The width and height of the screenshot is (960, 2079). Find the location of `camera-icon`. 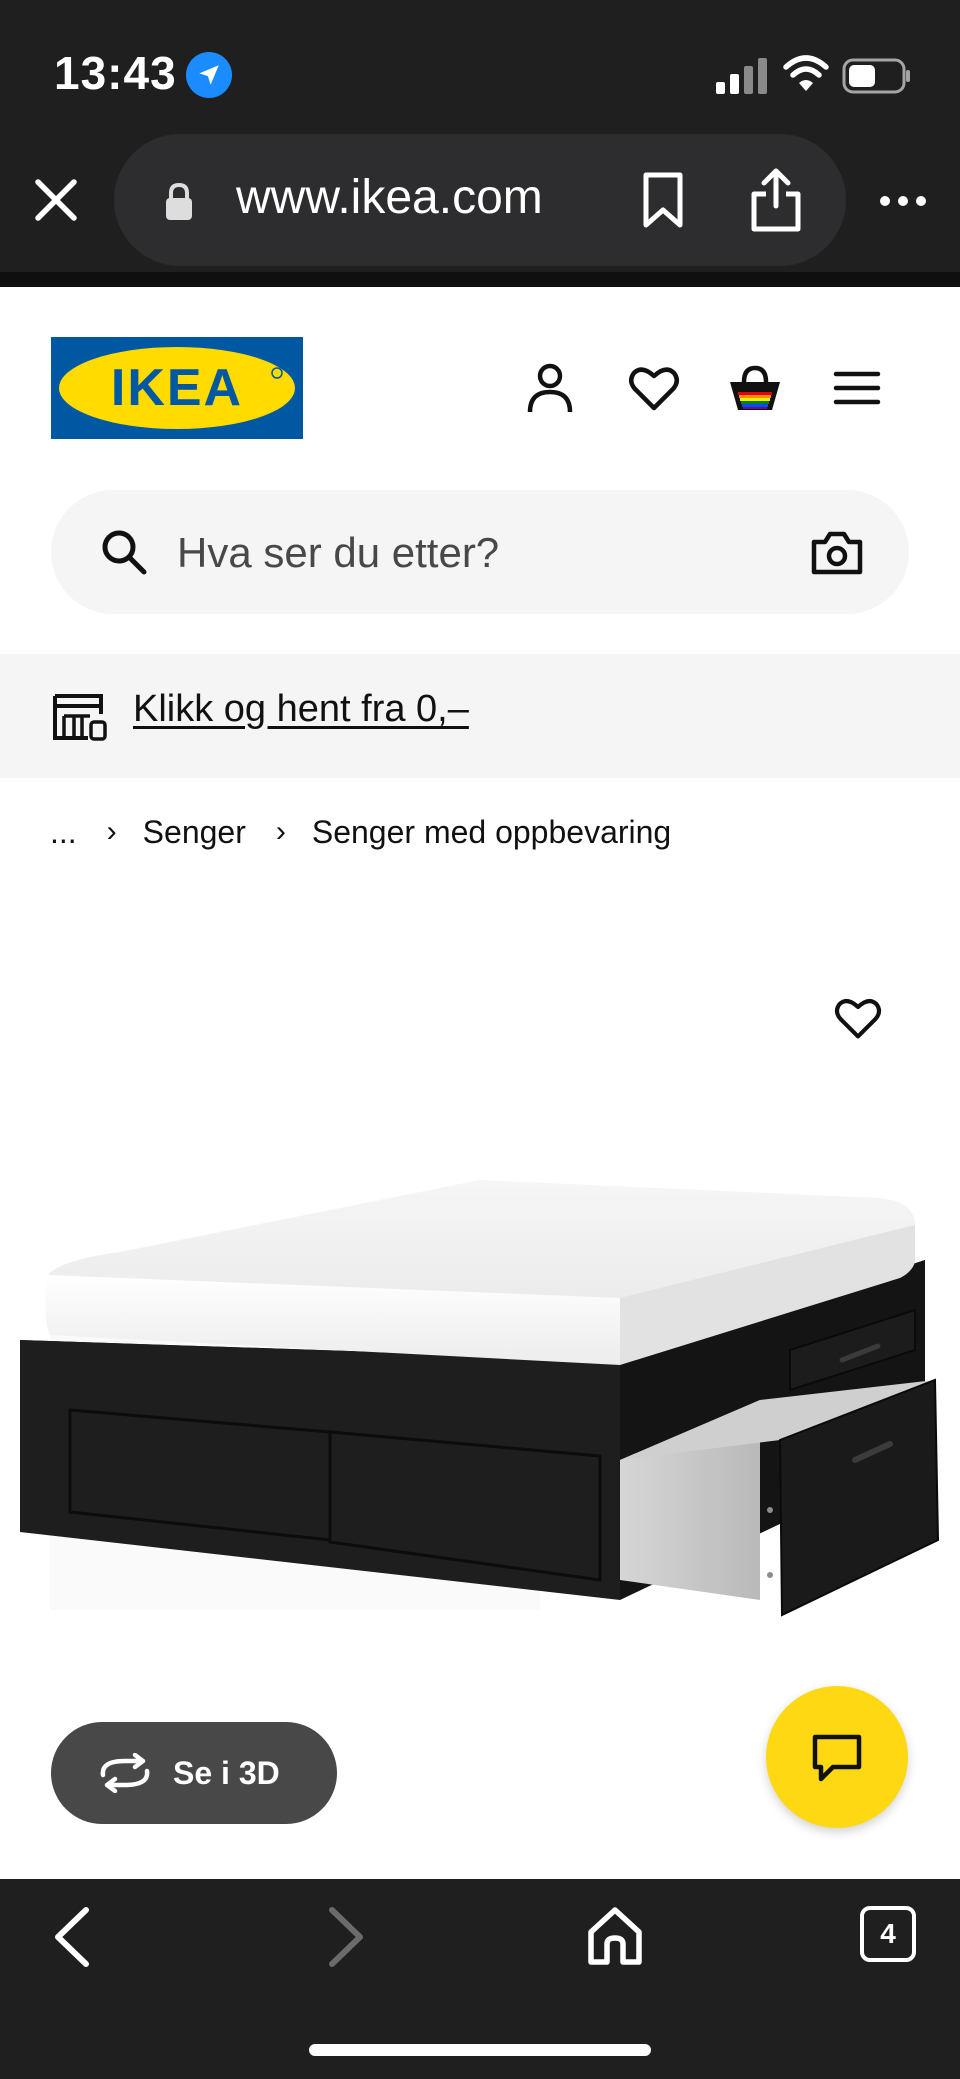

camera-icon is located at coordinates (837, 553).